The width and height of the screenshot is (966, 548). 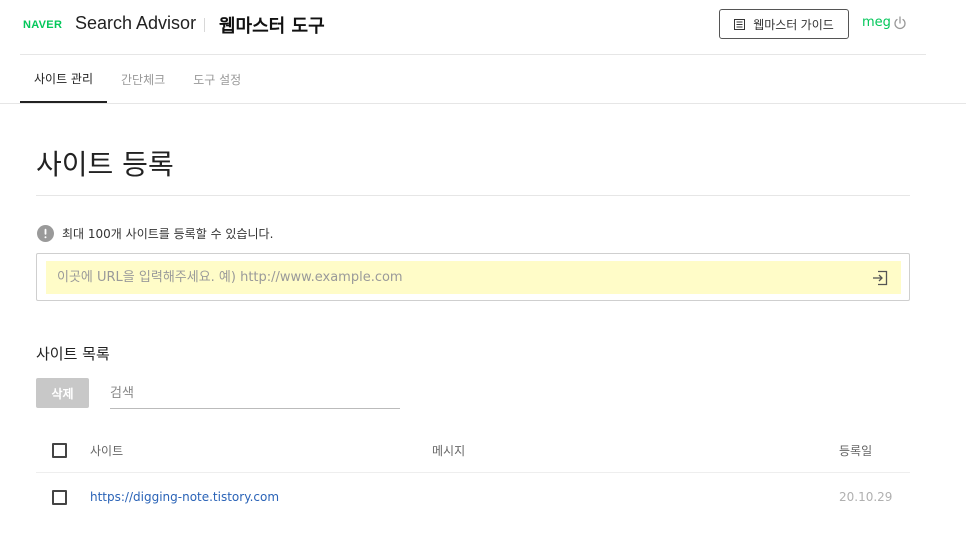 I want to click on page-title: 사이트 등록, so click(x=105, y=164).